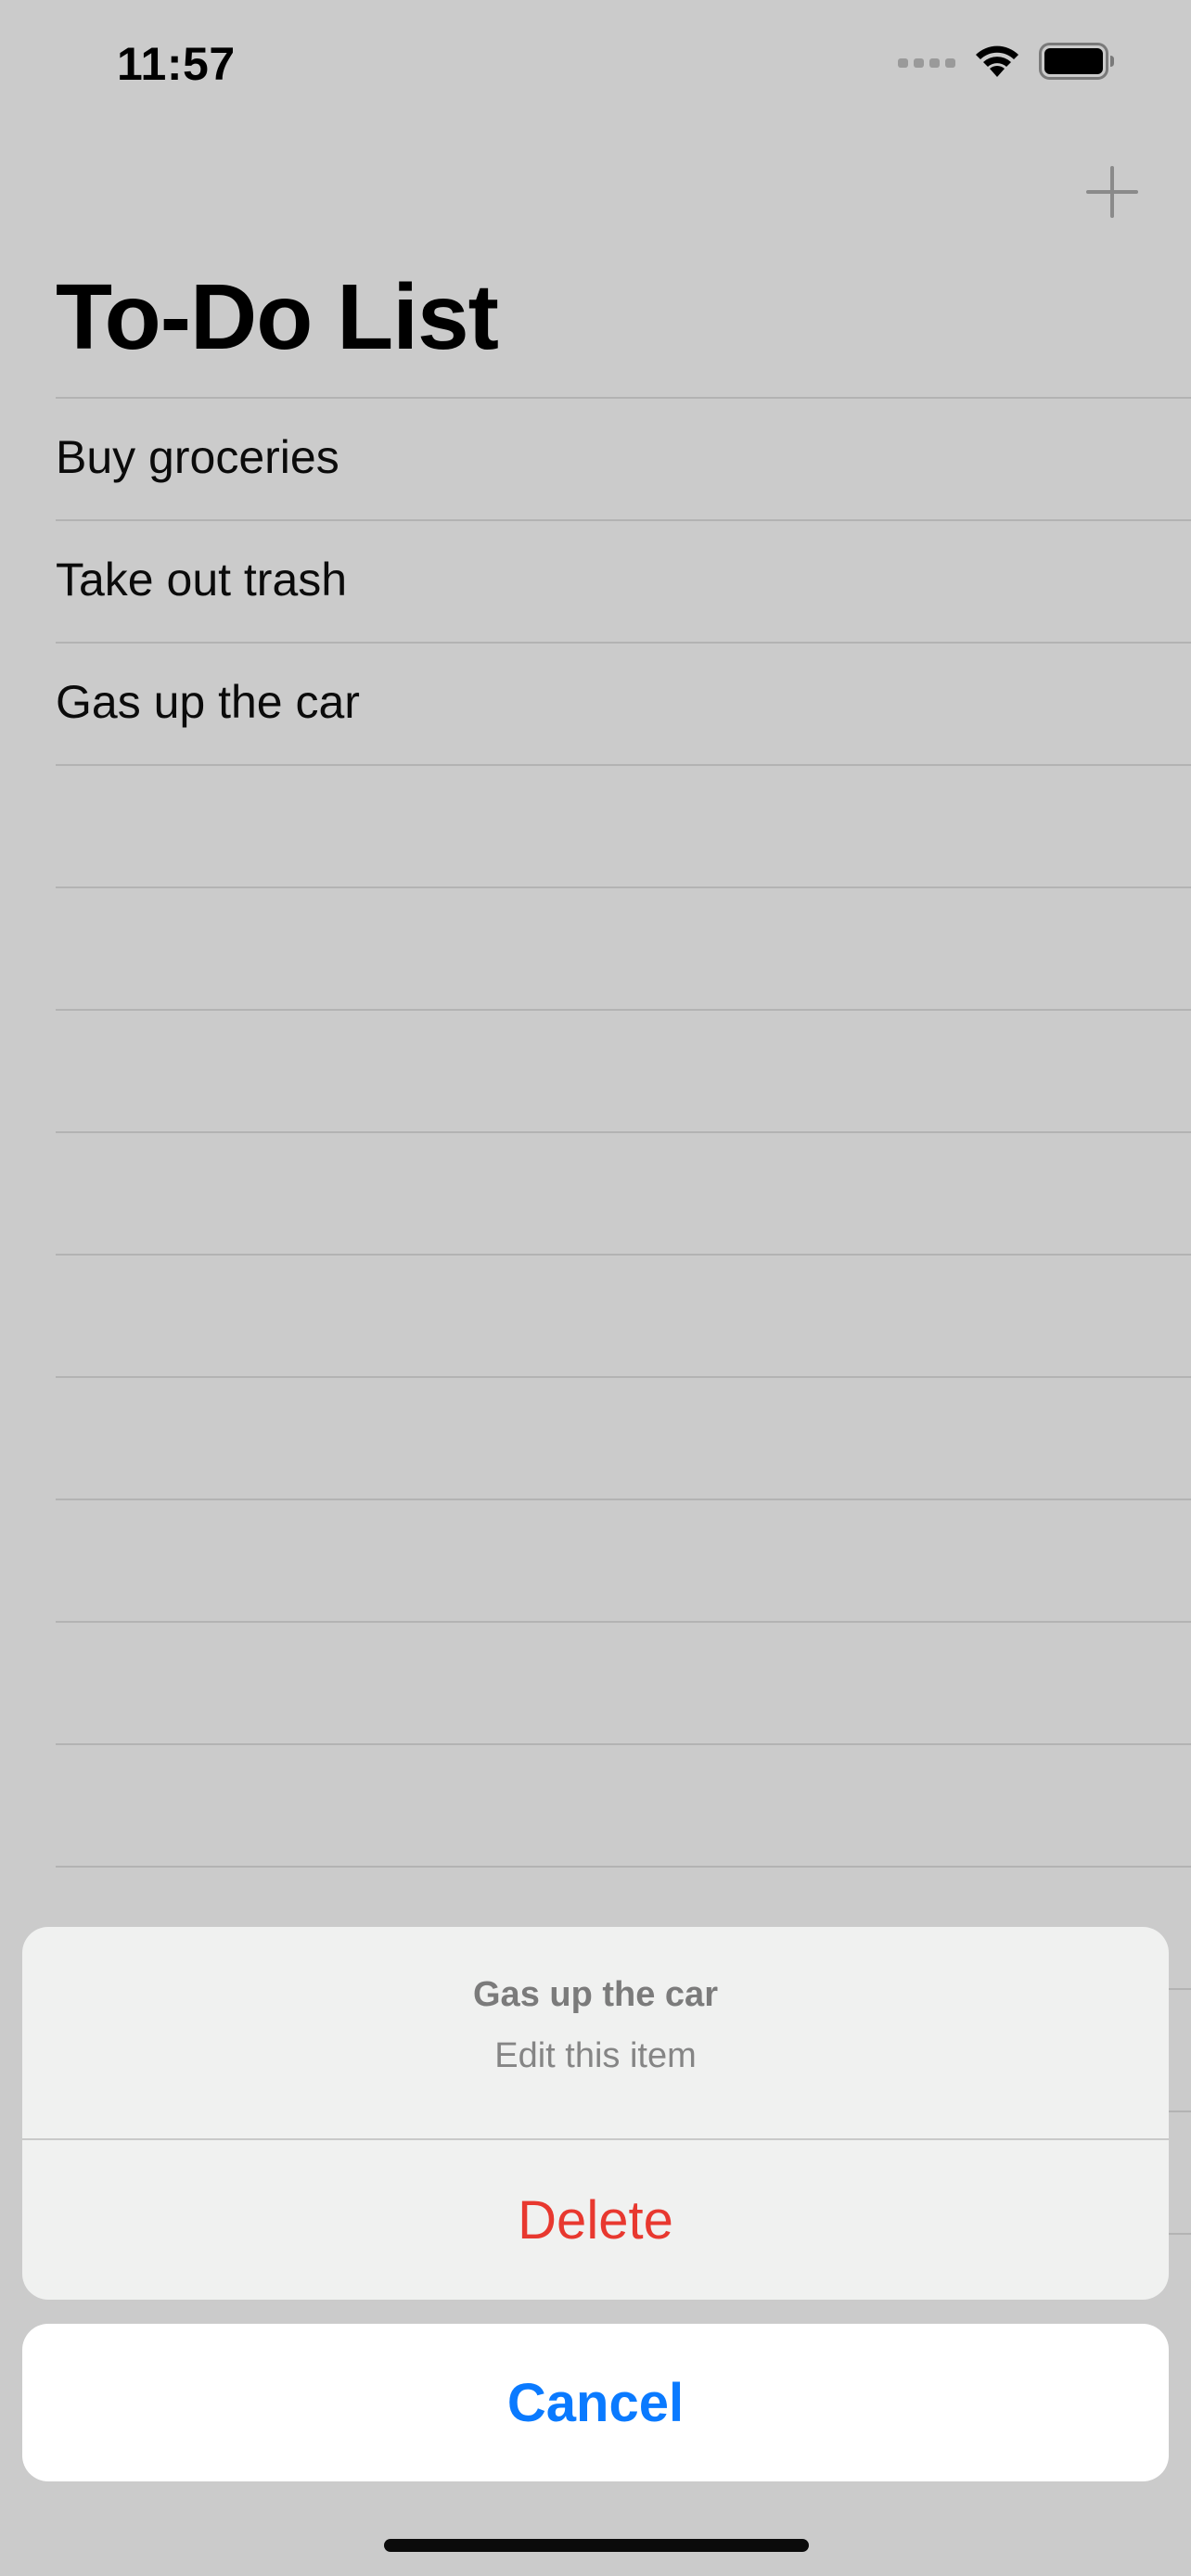 This screenshot has width=1191, height=2576. I want to click on action-sheet: Gas up the car Edit this item Delete, so click(595, 2113).